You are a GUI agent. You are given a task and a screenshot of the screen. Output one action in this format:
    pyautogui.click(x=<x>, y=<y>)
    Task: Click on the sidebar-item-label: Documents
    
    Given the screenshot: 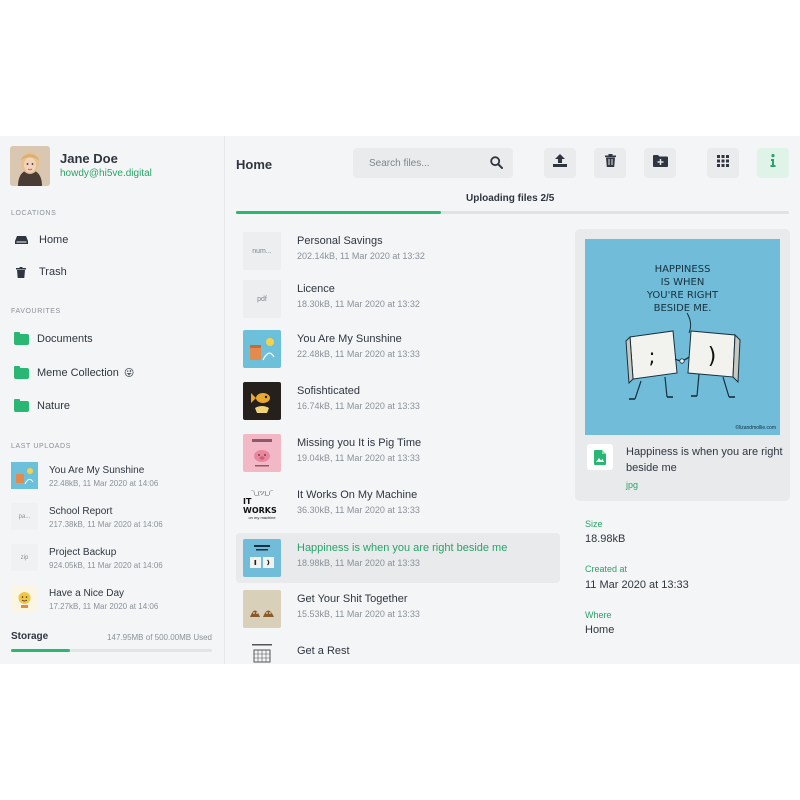 What is the action you would take?
    pyautogui.click(x=65, y=339)
    